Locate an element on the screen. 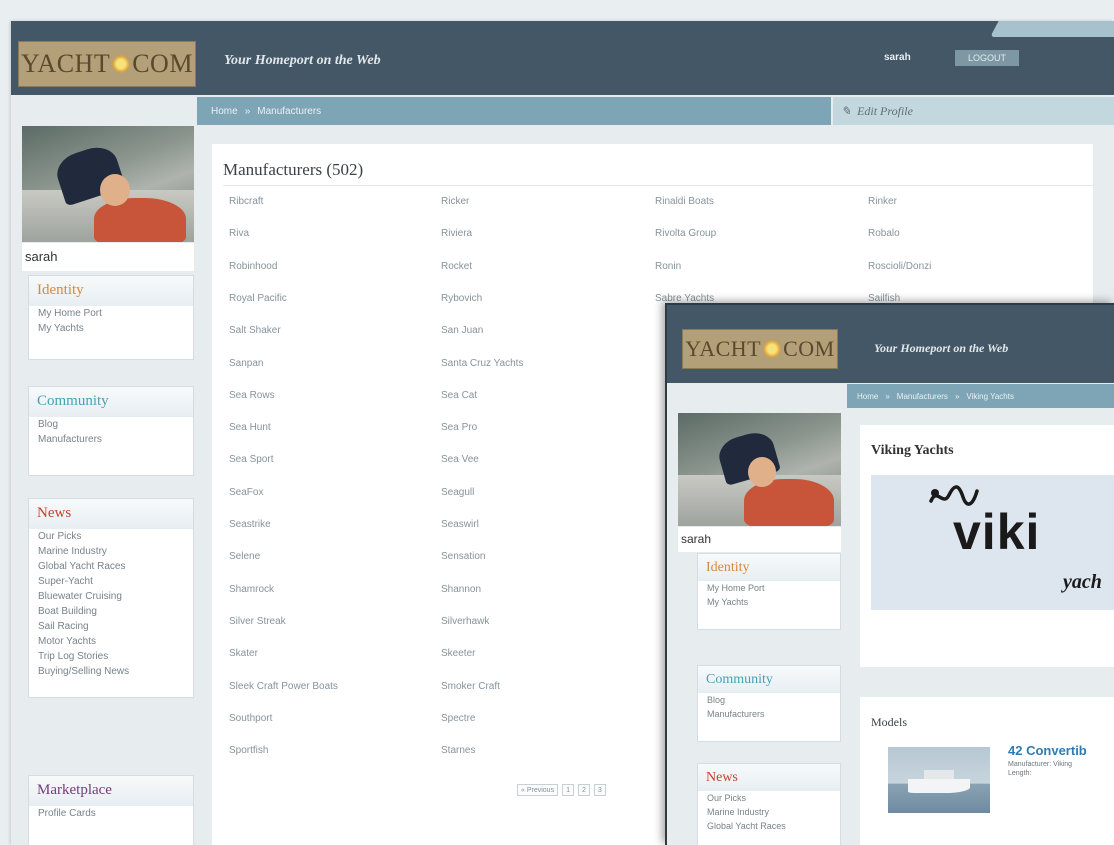 The image size is (1114, 845). manufacturer-link: Selene is located at coordinates (244, 556).